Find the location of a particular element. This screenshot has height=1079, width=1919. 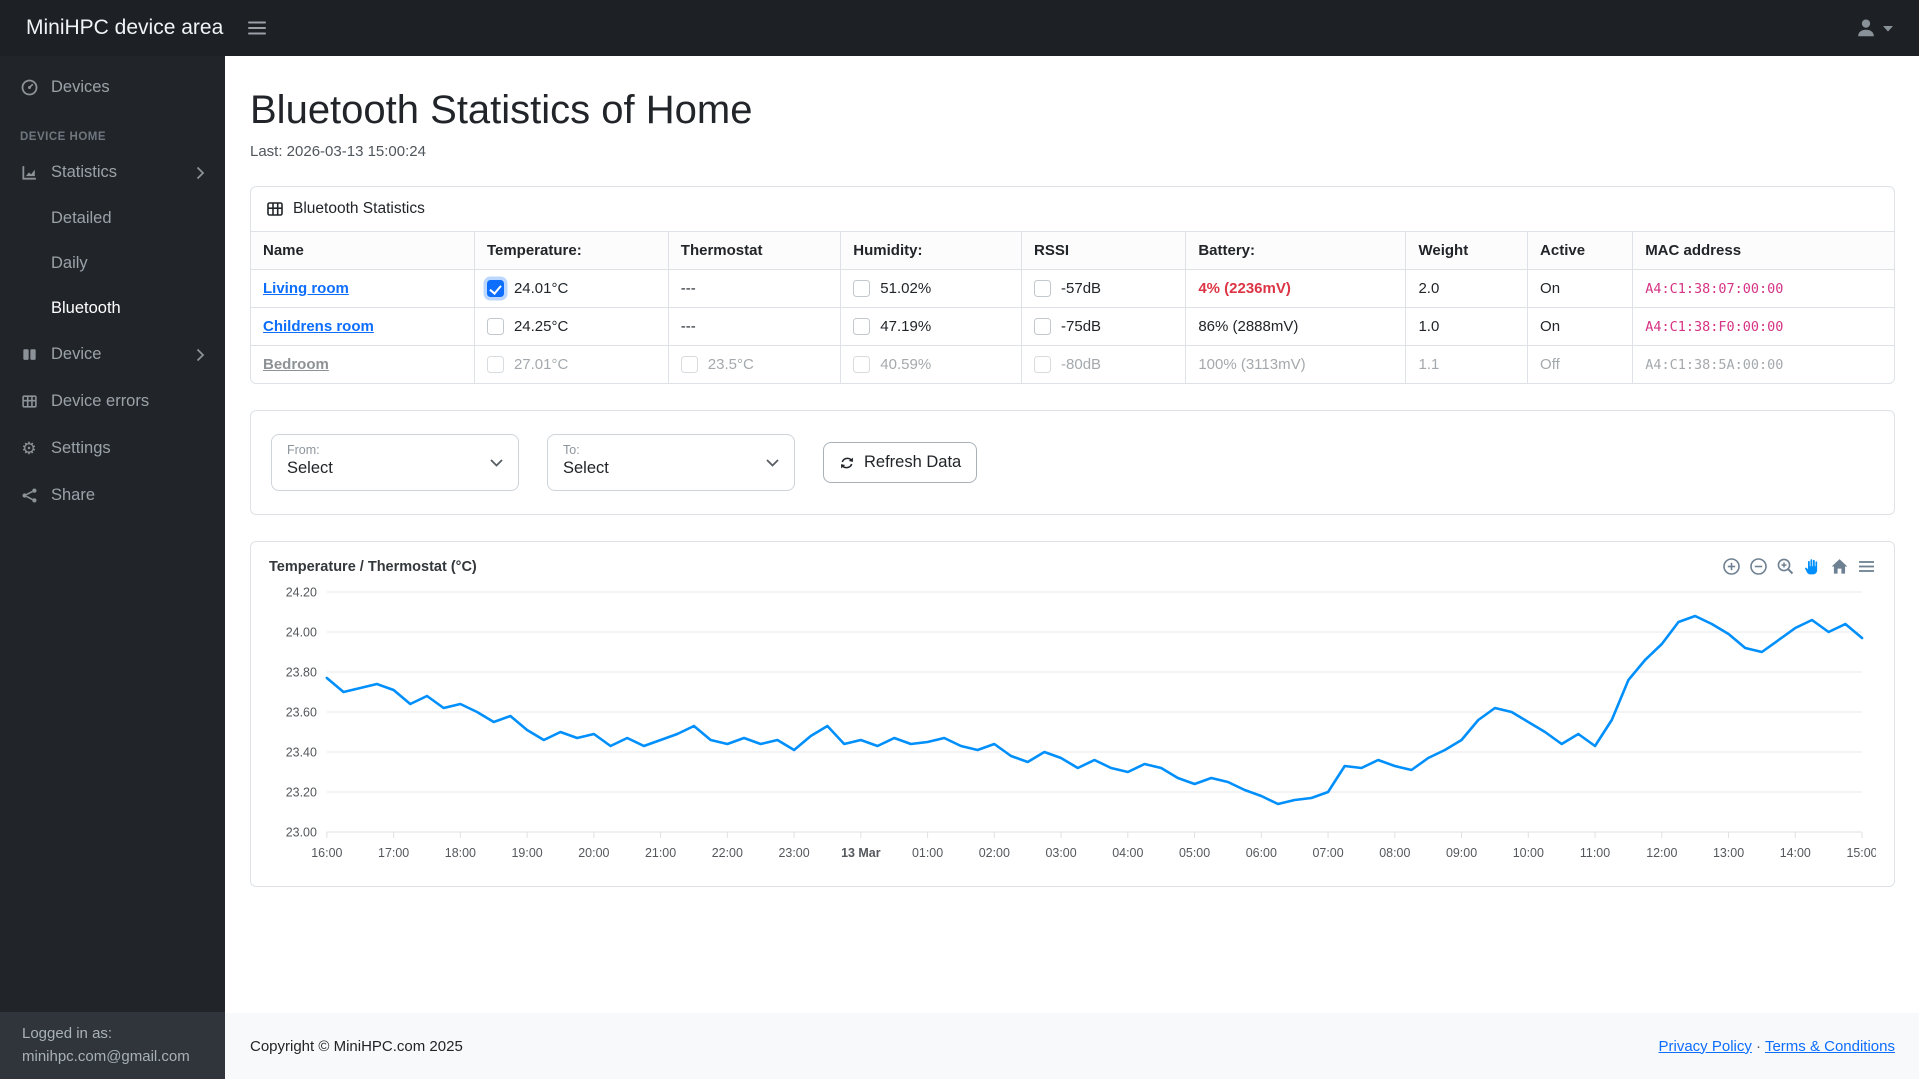

col-thermostat: Thermostat is located at coordinates (754, 251).